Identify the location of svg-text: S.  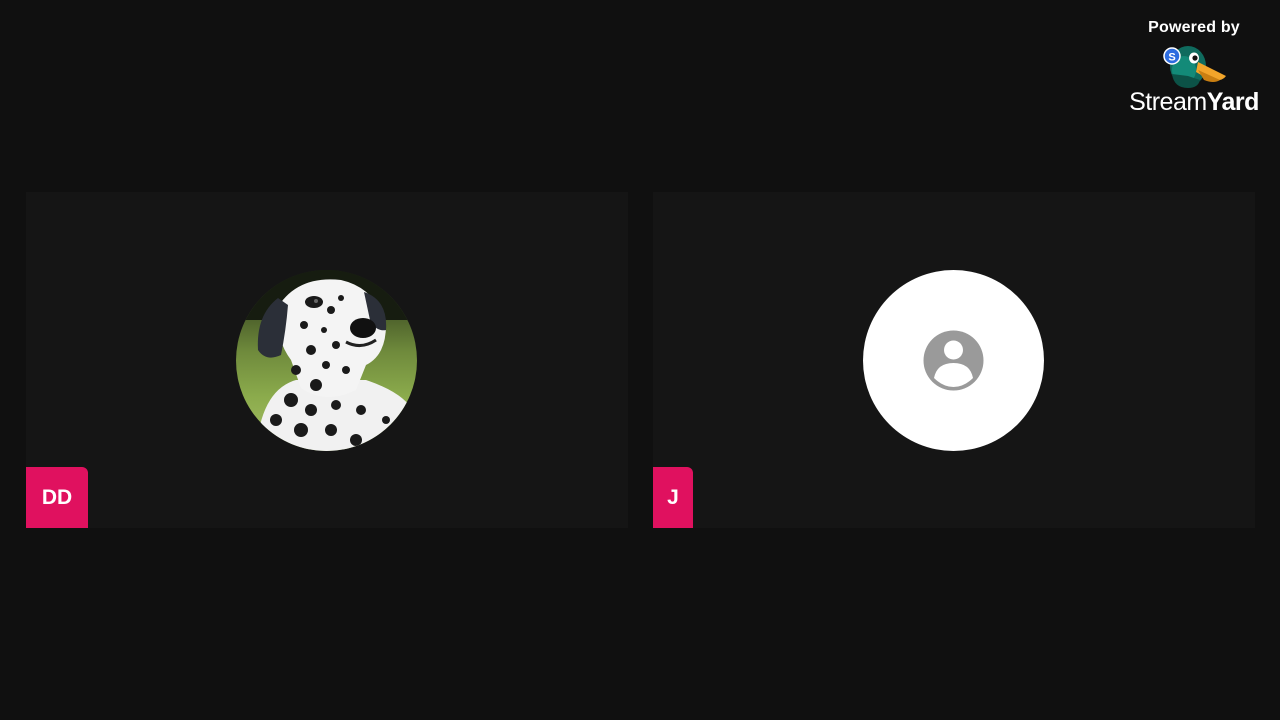
(1171, 58).